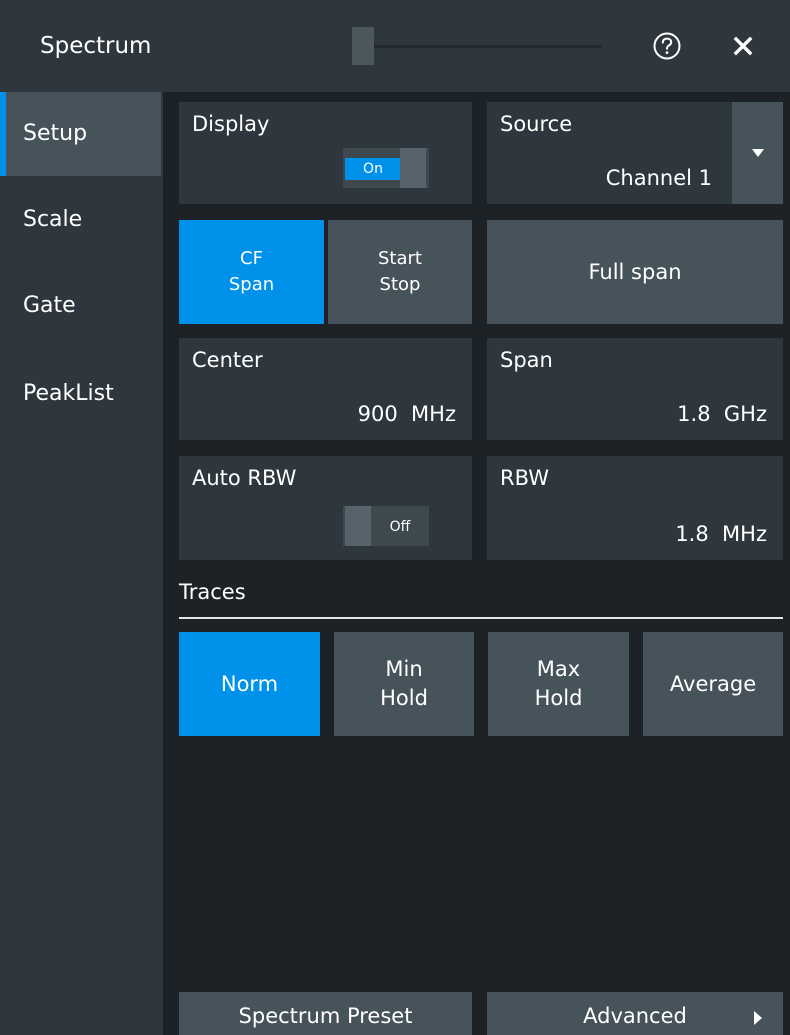 The width and height of the screenshot is (790, 1035). Describe the element at coordinates (251, 284) in the screenshot. I see `cf-span-line2: Span` at that location.